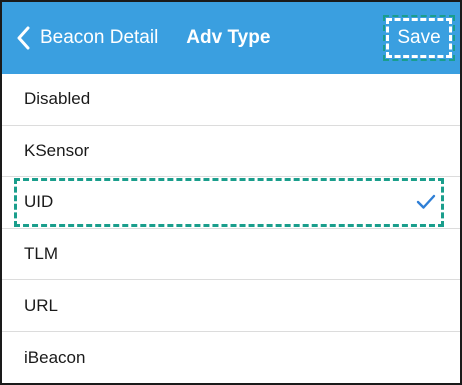 Image resolution: width=462 pixels, height=385 pixels. What do you see at coordinates (23, 38) in the screenshot?
I see `chevron-left-icon` at bounding box center [23, 38].